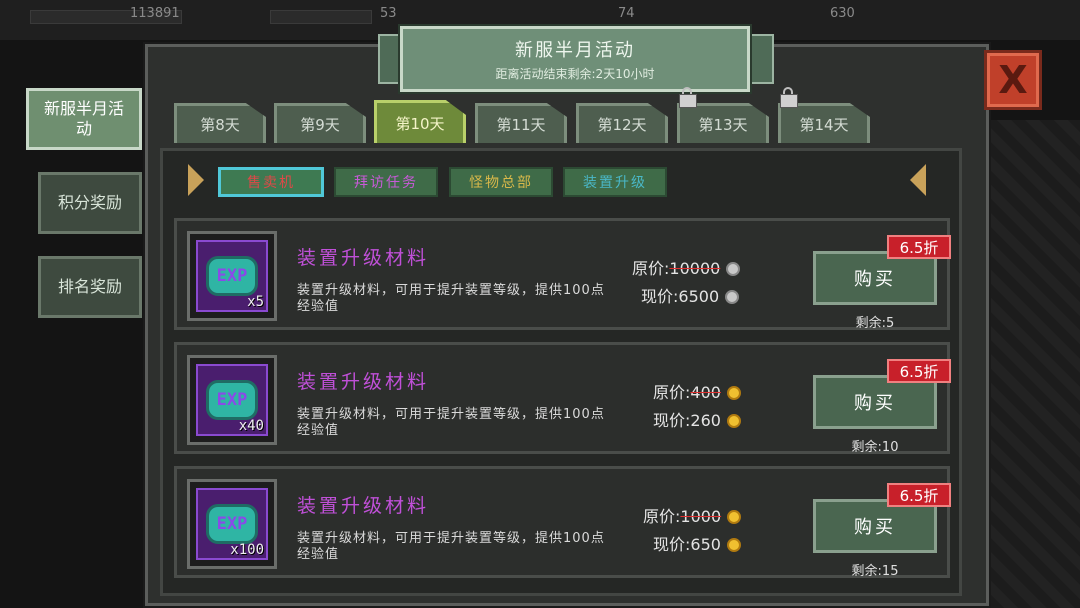 The image size is (1080, 608). Describe the element at coordinates (842, 13) in the screenshot. I see `hud-value: 630` at that location.